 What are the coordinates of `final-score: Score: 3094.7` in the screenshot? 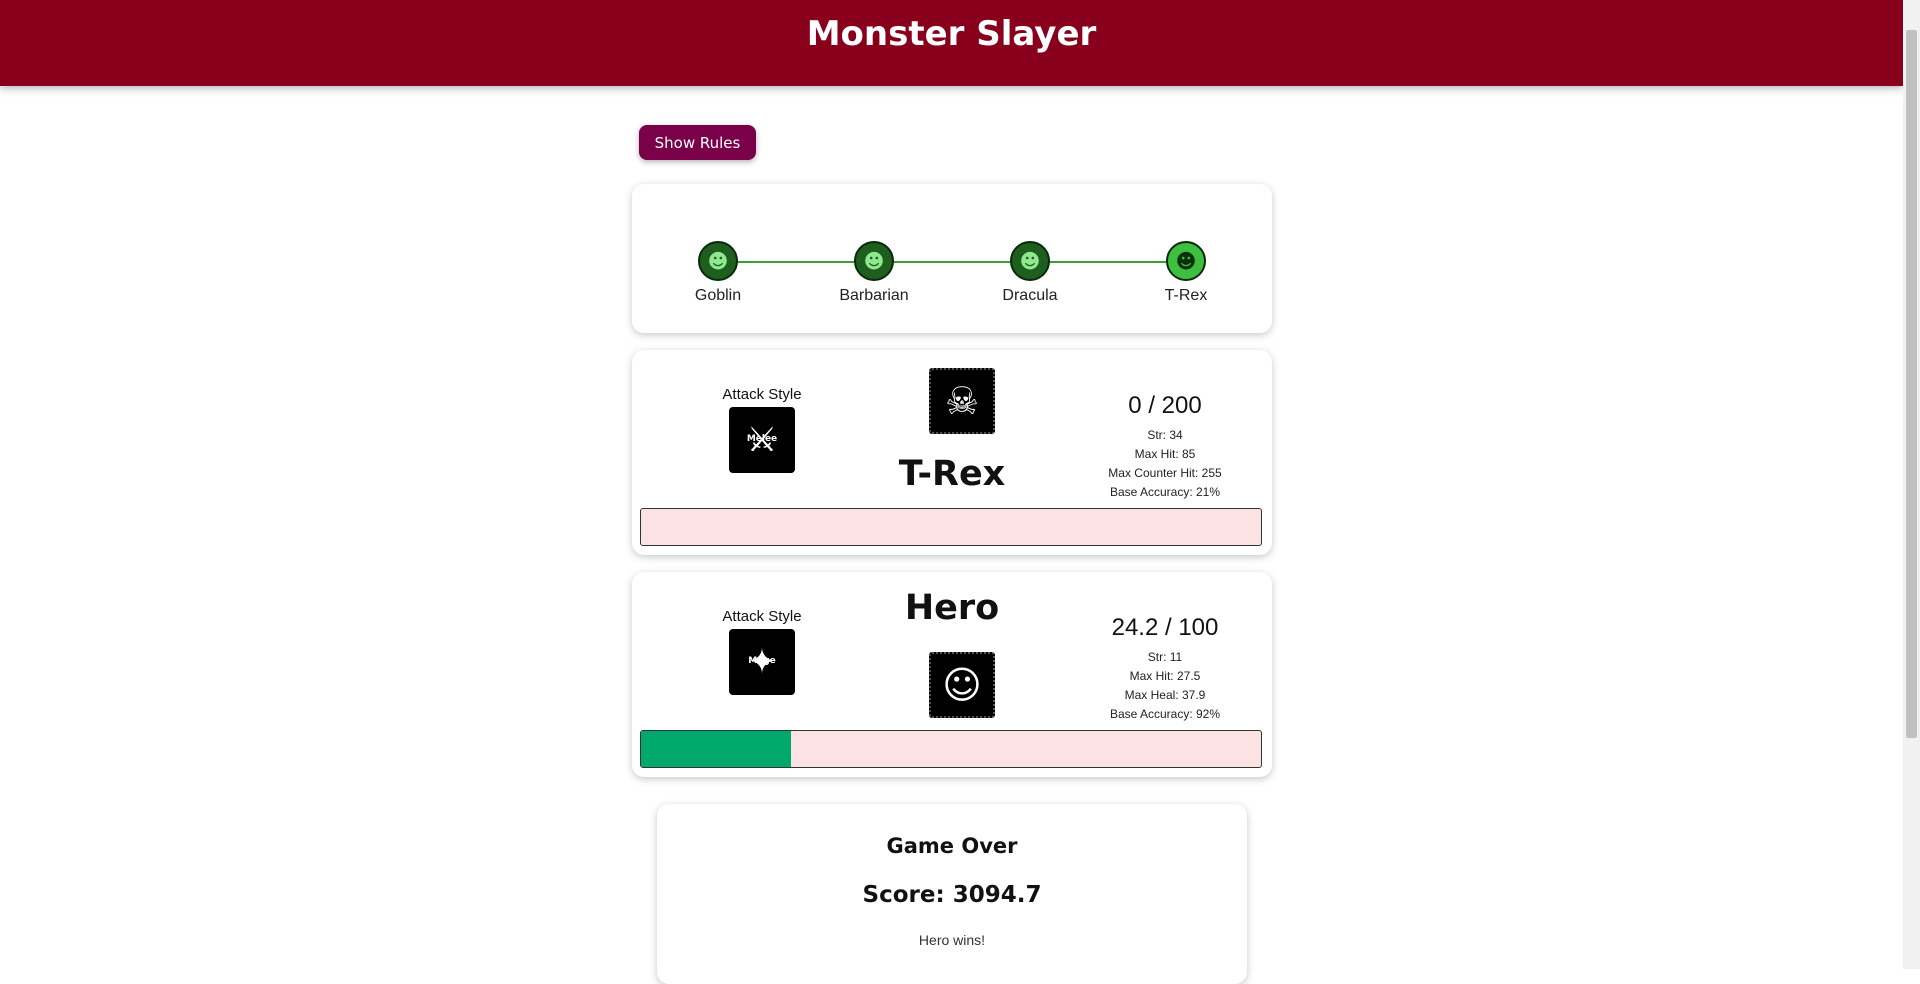 It's located at (952, 895).